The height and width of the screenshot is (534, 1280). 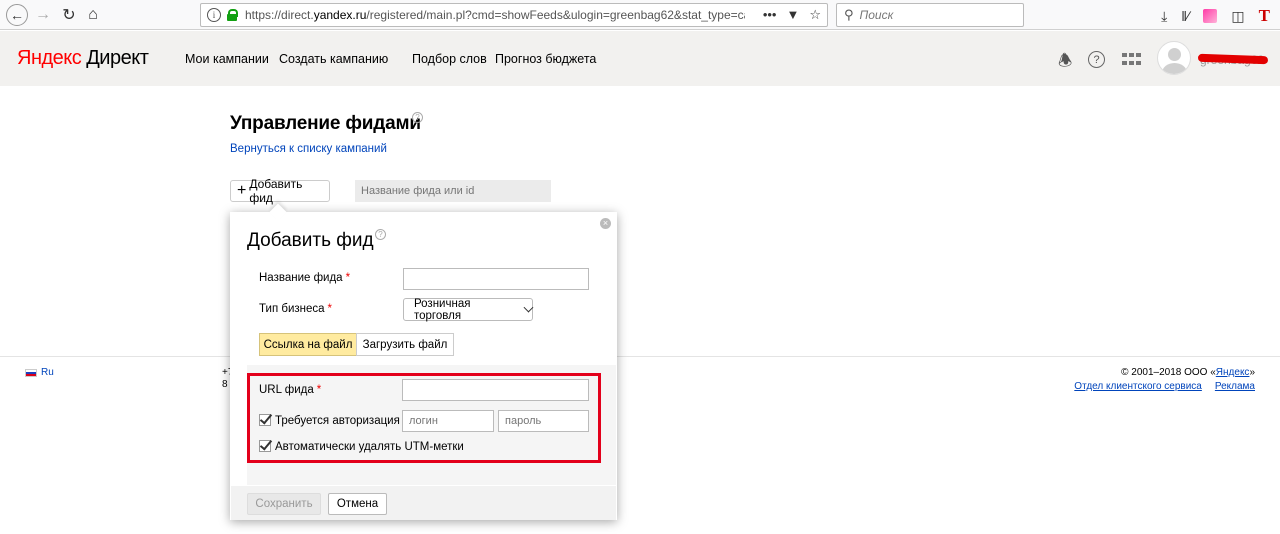 What do you see at coordinates (227, 59) in the screenshot?
I see `nav-my-campaigns: Мои кампании` at bounding box center [227, 59].